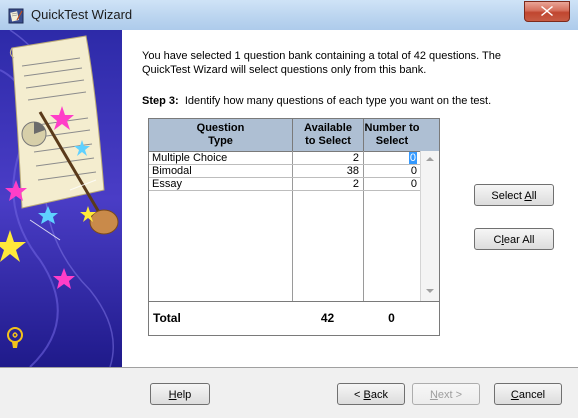 The image size is (578, 418). I want to click on wizard-footer: Help < Back Next > Cancel, so click(289, 393).